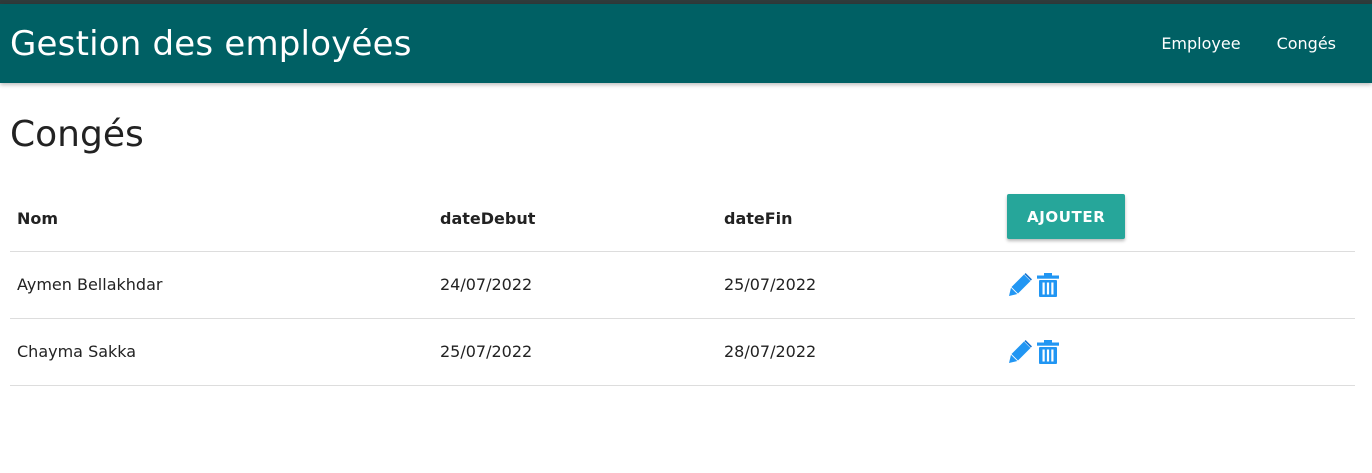 Image resolution: width=1372 pixels, height=473 pixels. I want to click on cell-date-fin: 28/07/2022, so click(858, 352).